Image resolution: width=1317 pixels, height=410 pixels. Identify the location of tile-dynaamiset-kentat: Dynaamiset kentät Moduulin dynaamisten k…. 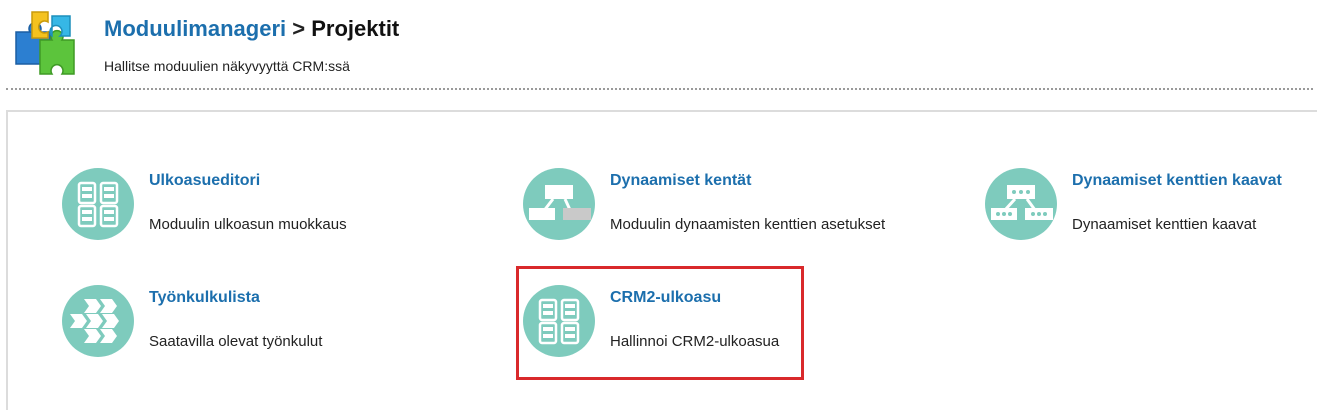
(733, 208).